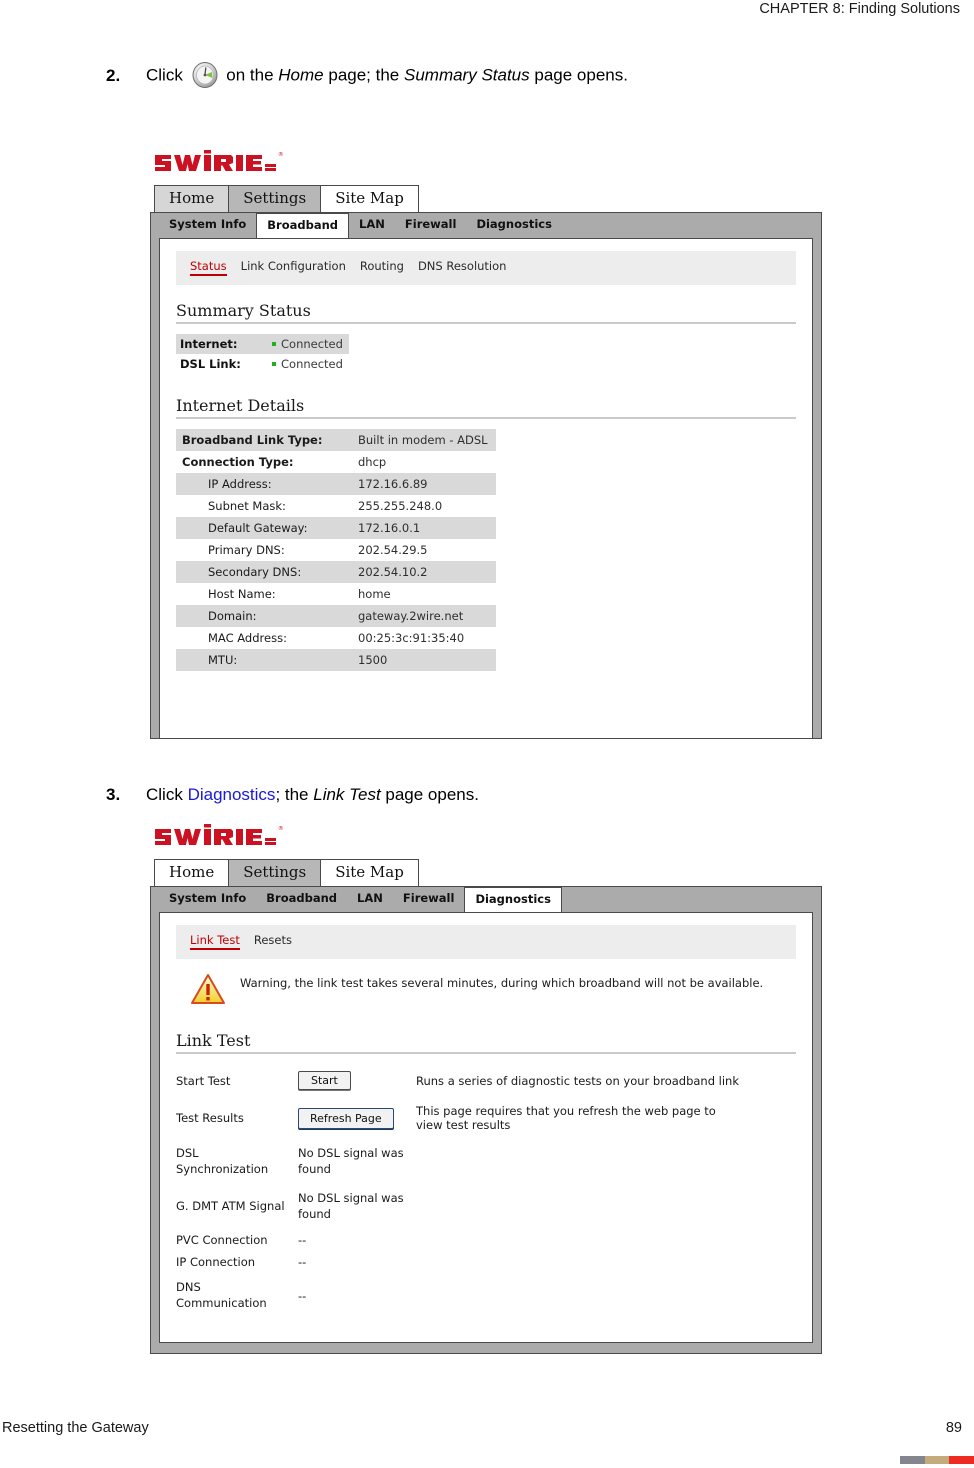  What do you see at coordinates (302, 1262) in the screenshot?
I see `row-value-ip-connection: --` at bounding box center [302, 1262].